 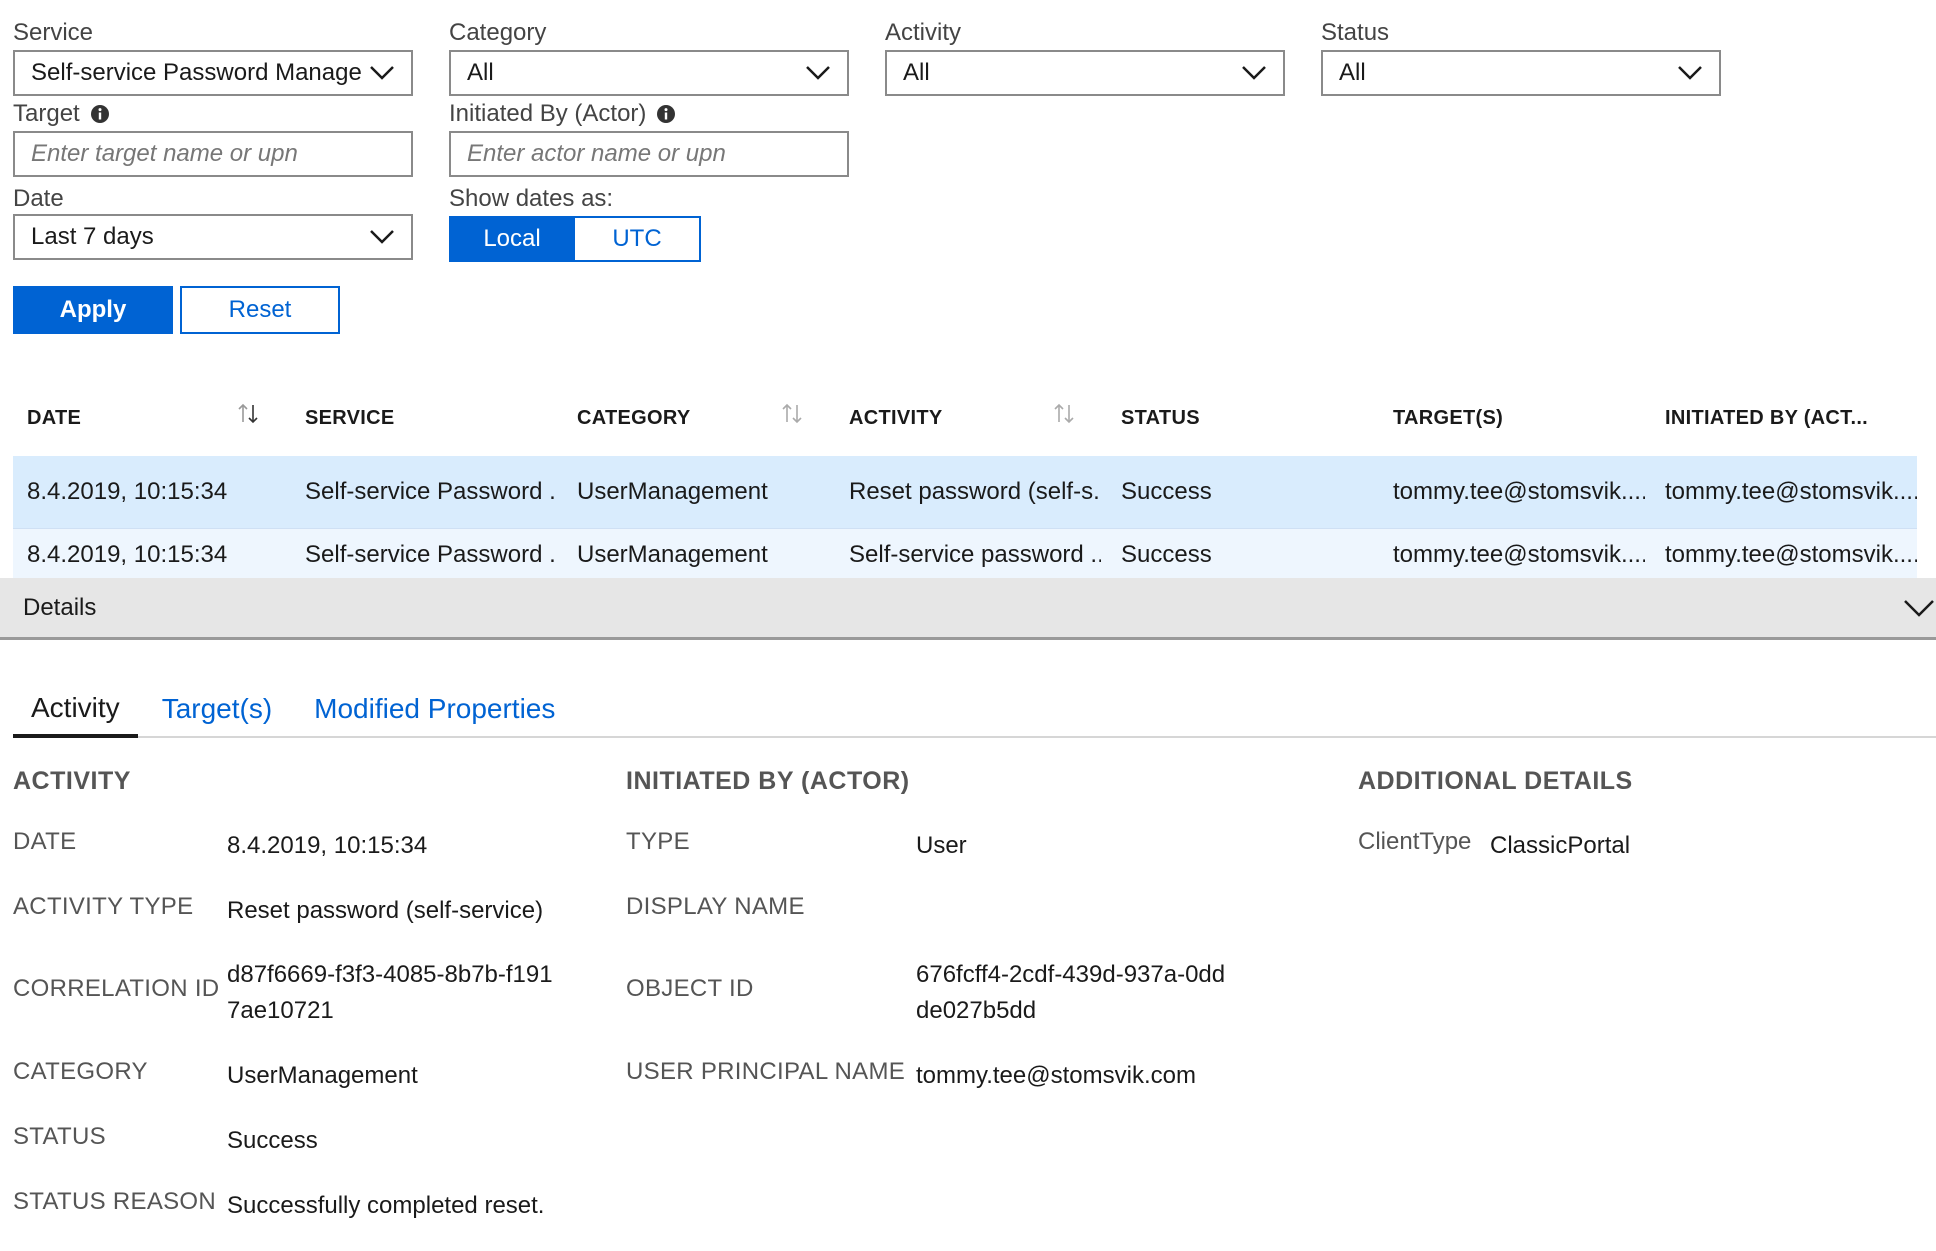 What do you see at coordinates (1355, 32) in the screenshot?
I see `status-label: Status` at bounding box center [1355, 32].